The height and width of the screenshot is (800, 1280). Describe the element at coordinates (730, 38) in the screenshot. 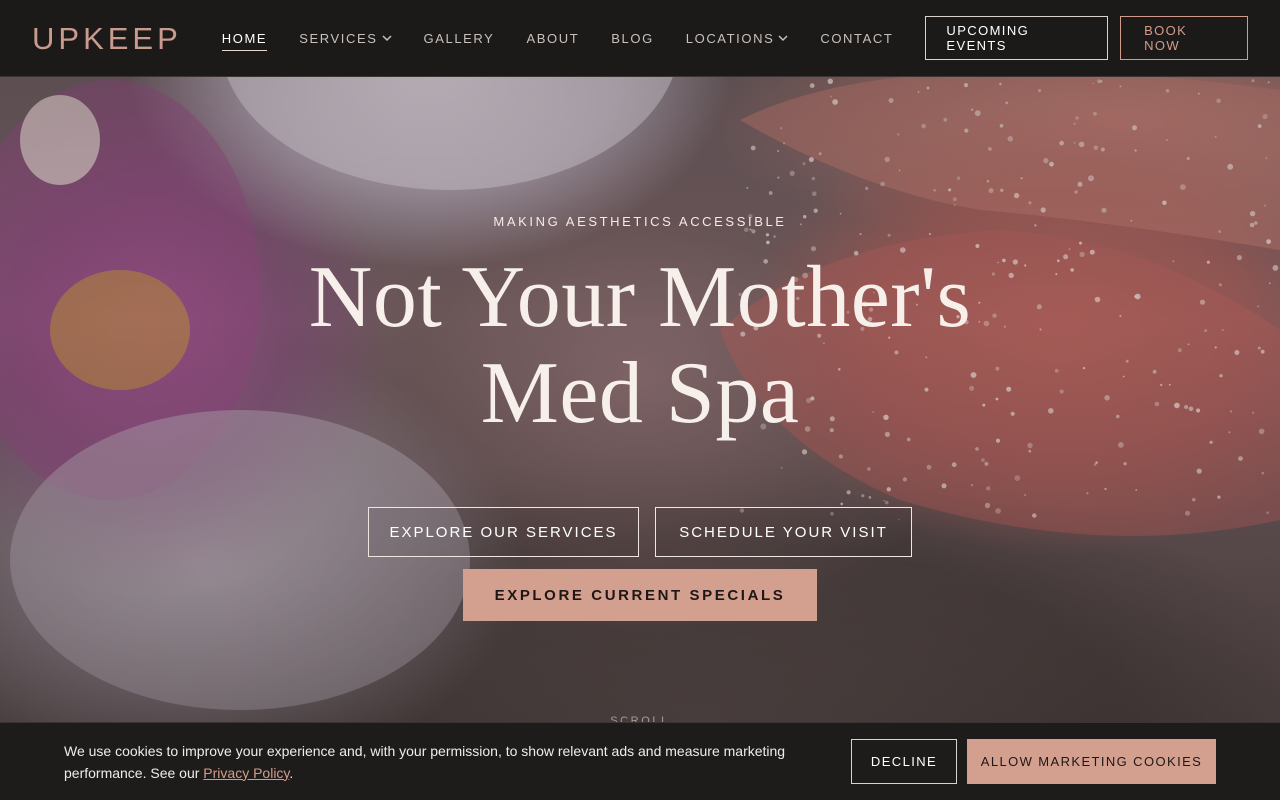

I see `nav-locations-label: LOCATIONS` at that location.